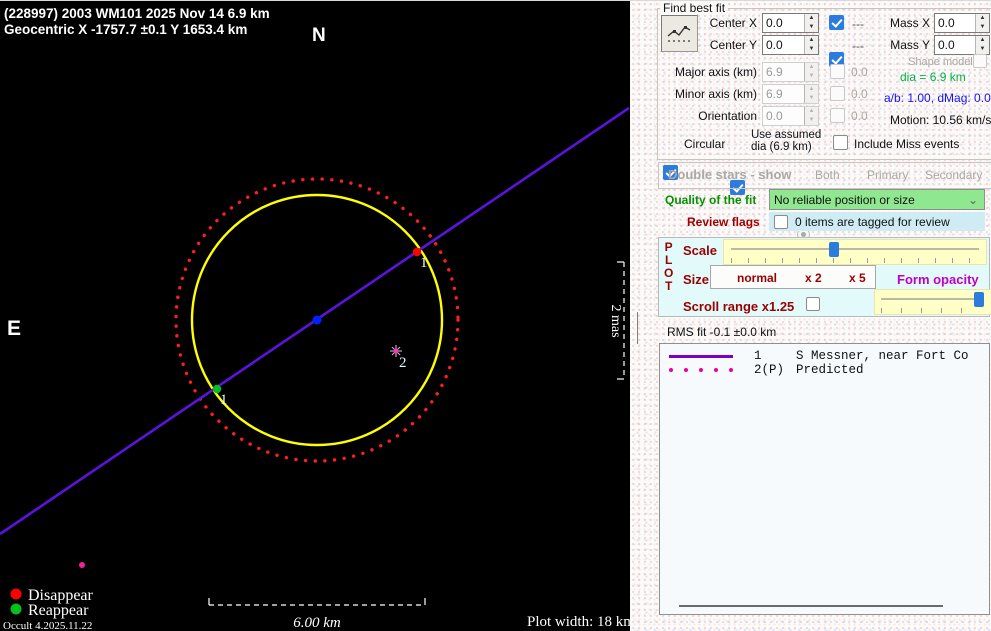 The width and height of the screenshot is (991, 631). I want to click on size-x5-label: x 5, so click(857, 278).